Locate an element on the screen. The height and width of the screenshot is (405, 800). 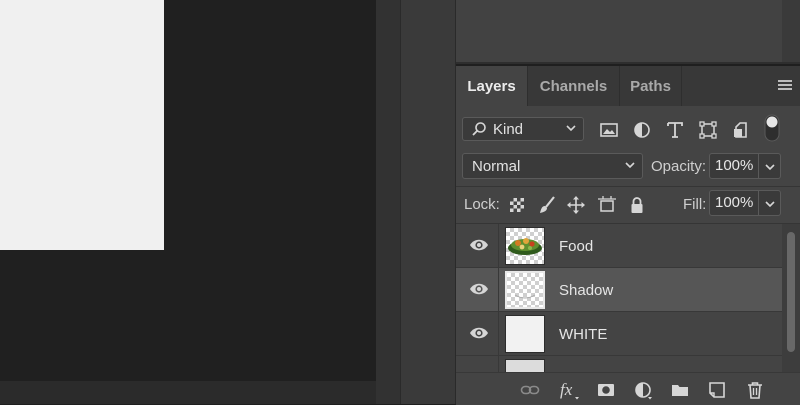
lock-image-pixels-icon is located at coordinates (547, 205).